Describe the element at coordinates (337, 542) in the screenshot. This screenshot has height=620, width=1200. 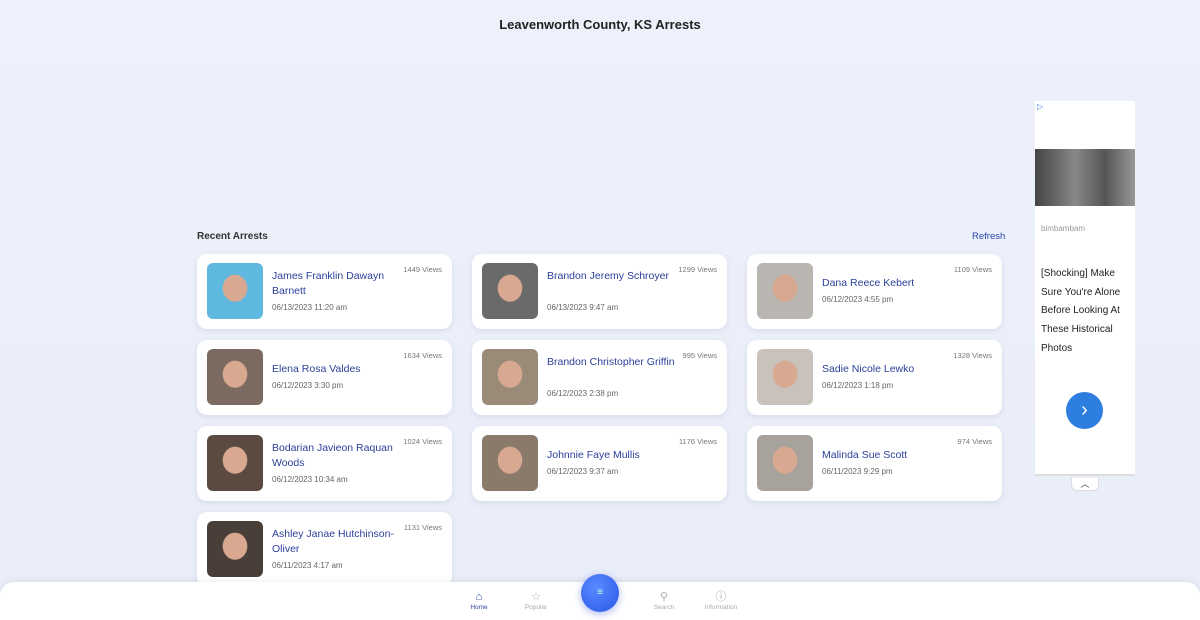
I see `arrest-name: Ashley Janae Hutchinson-Oliver` at that location.